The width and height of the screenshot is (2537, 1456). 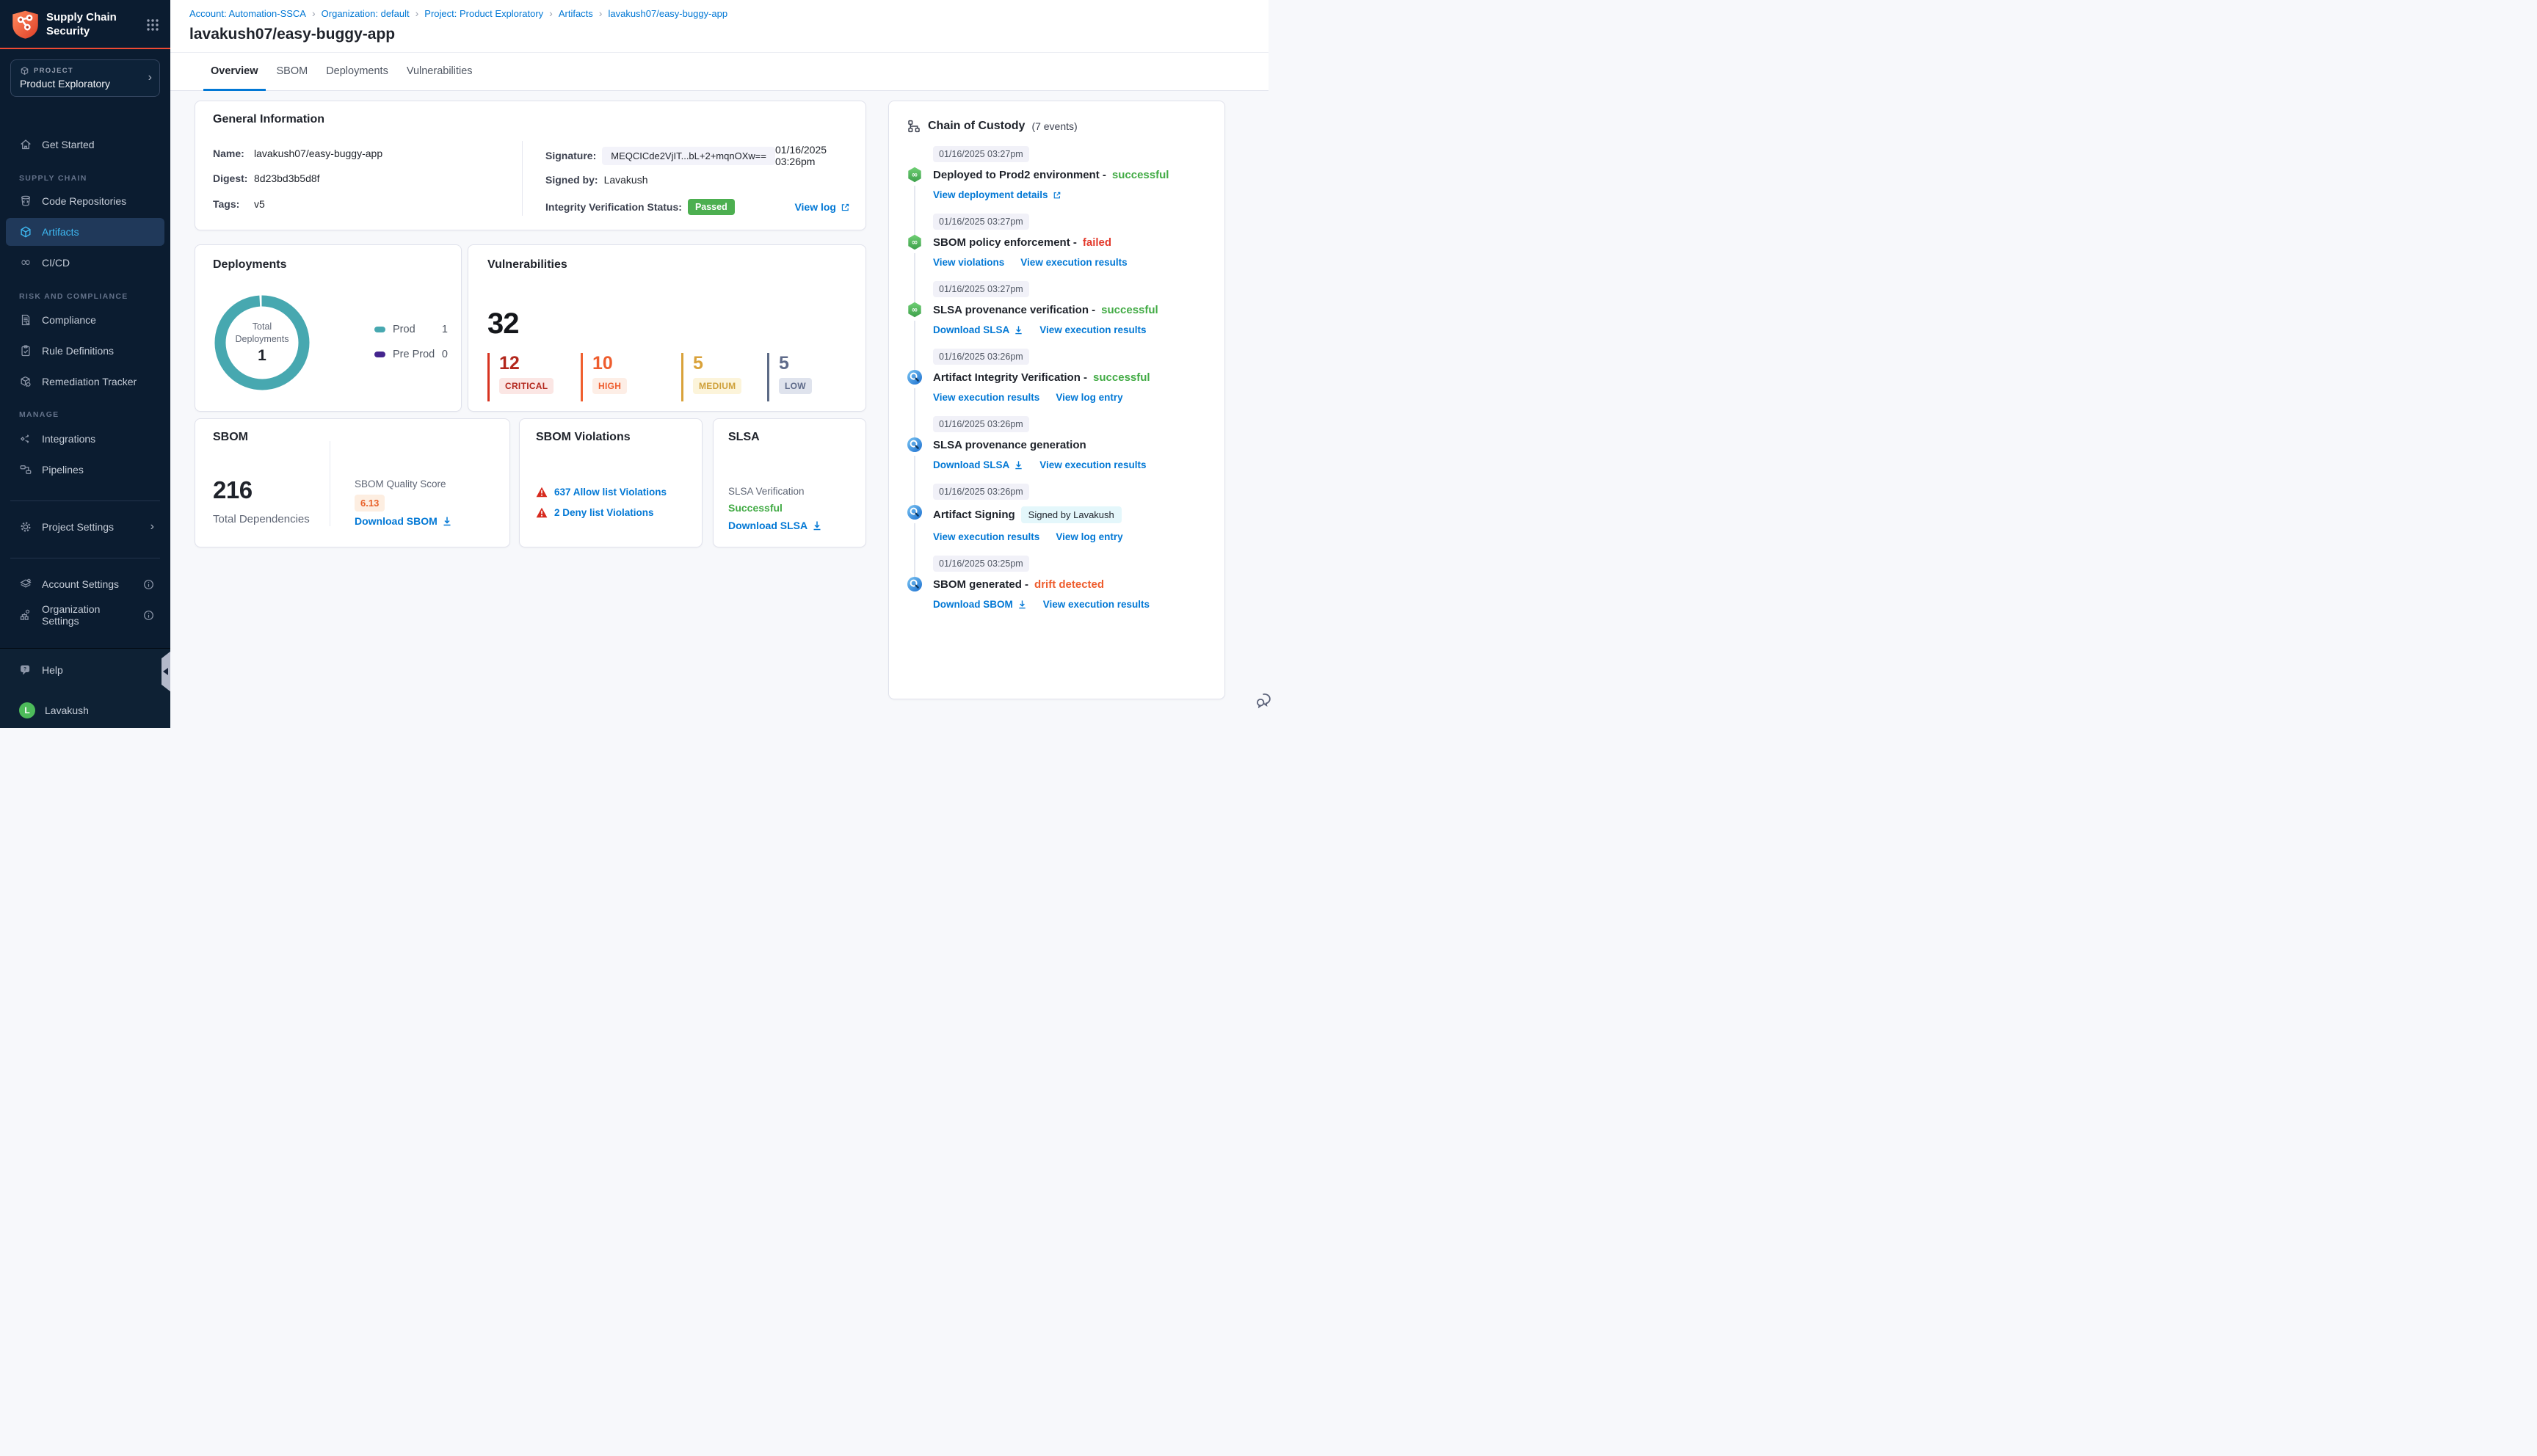 What do you see at coordinates (1014, 310) in the screenshot?
I see `event-title: SLSA provenance verification -` at bounding box center [1014, 310].